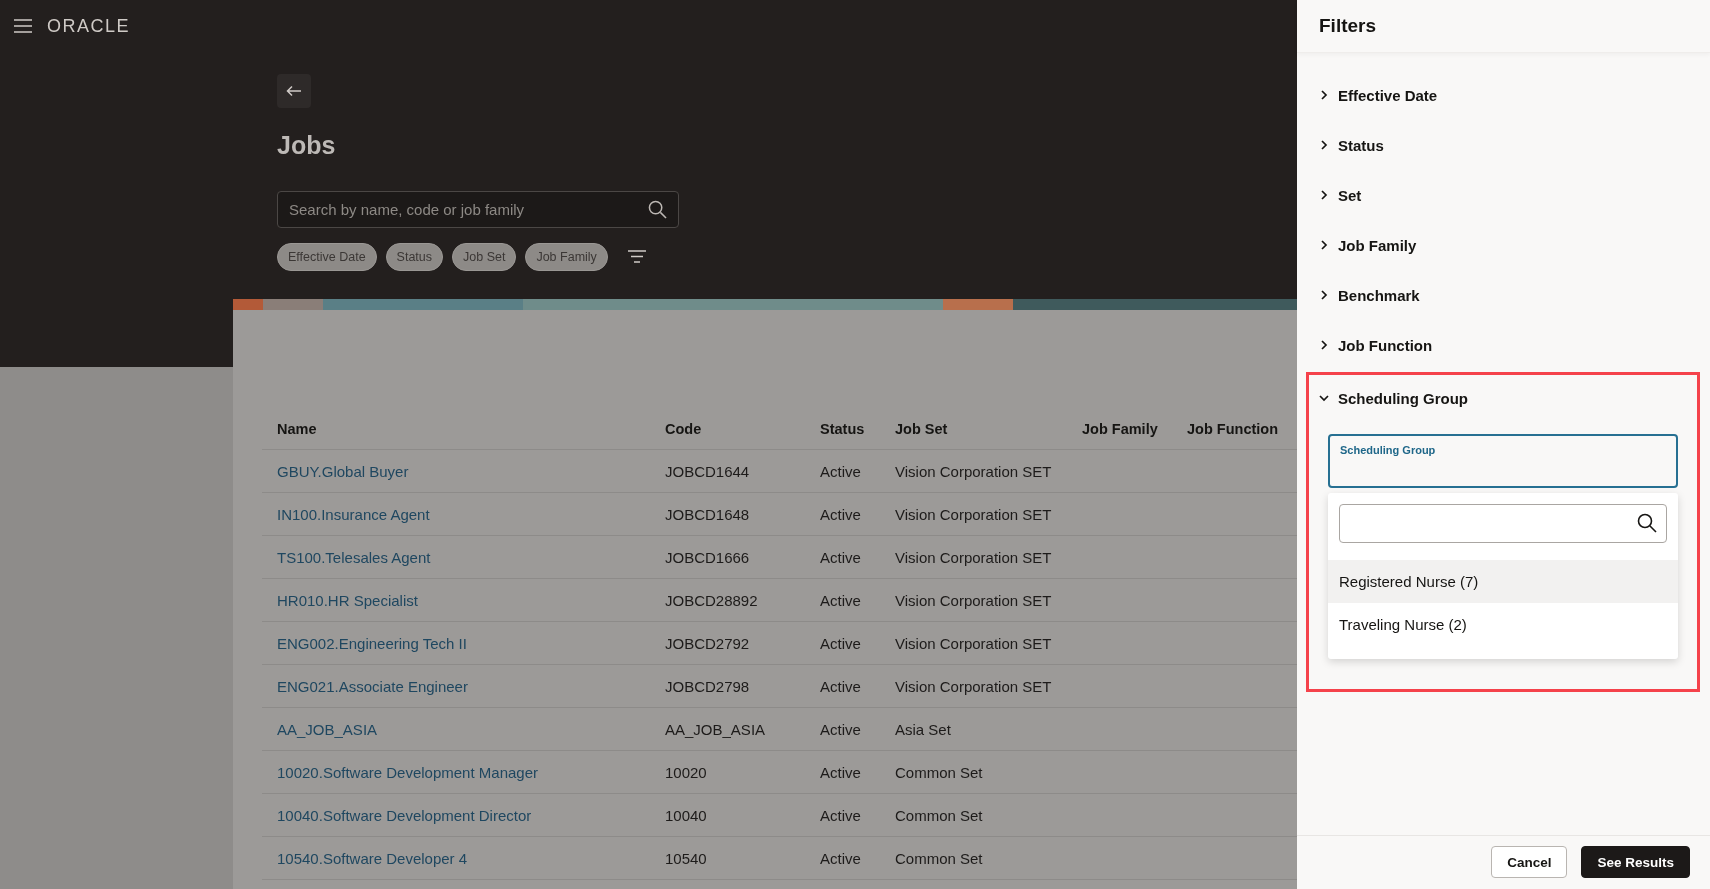 This screenshot has width=1710, height=889. Describe the element at coordinates (684, 428) in the screenshot. I see `column-header: Code` at that location.